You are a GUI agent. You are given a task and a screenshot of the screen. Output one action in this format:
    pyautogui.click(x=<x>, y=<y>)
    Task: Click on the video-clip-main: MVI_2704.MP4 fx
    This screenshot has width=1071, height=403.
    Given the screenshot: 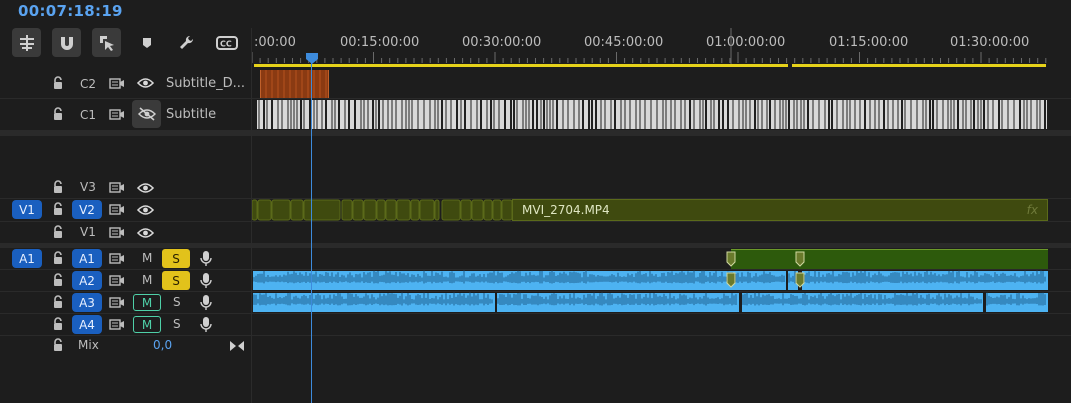 What is the action you would take?
    pyautogui.click(x=780, y=210)
    